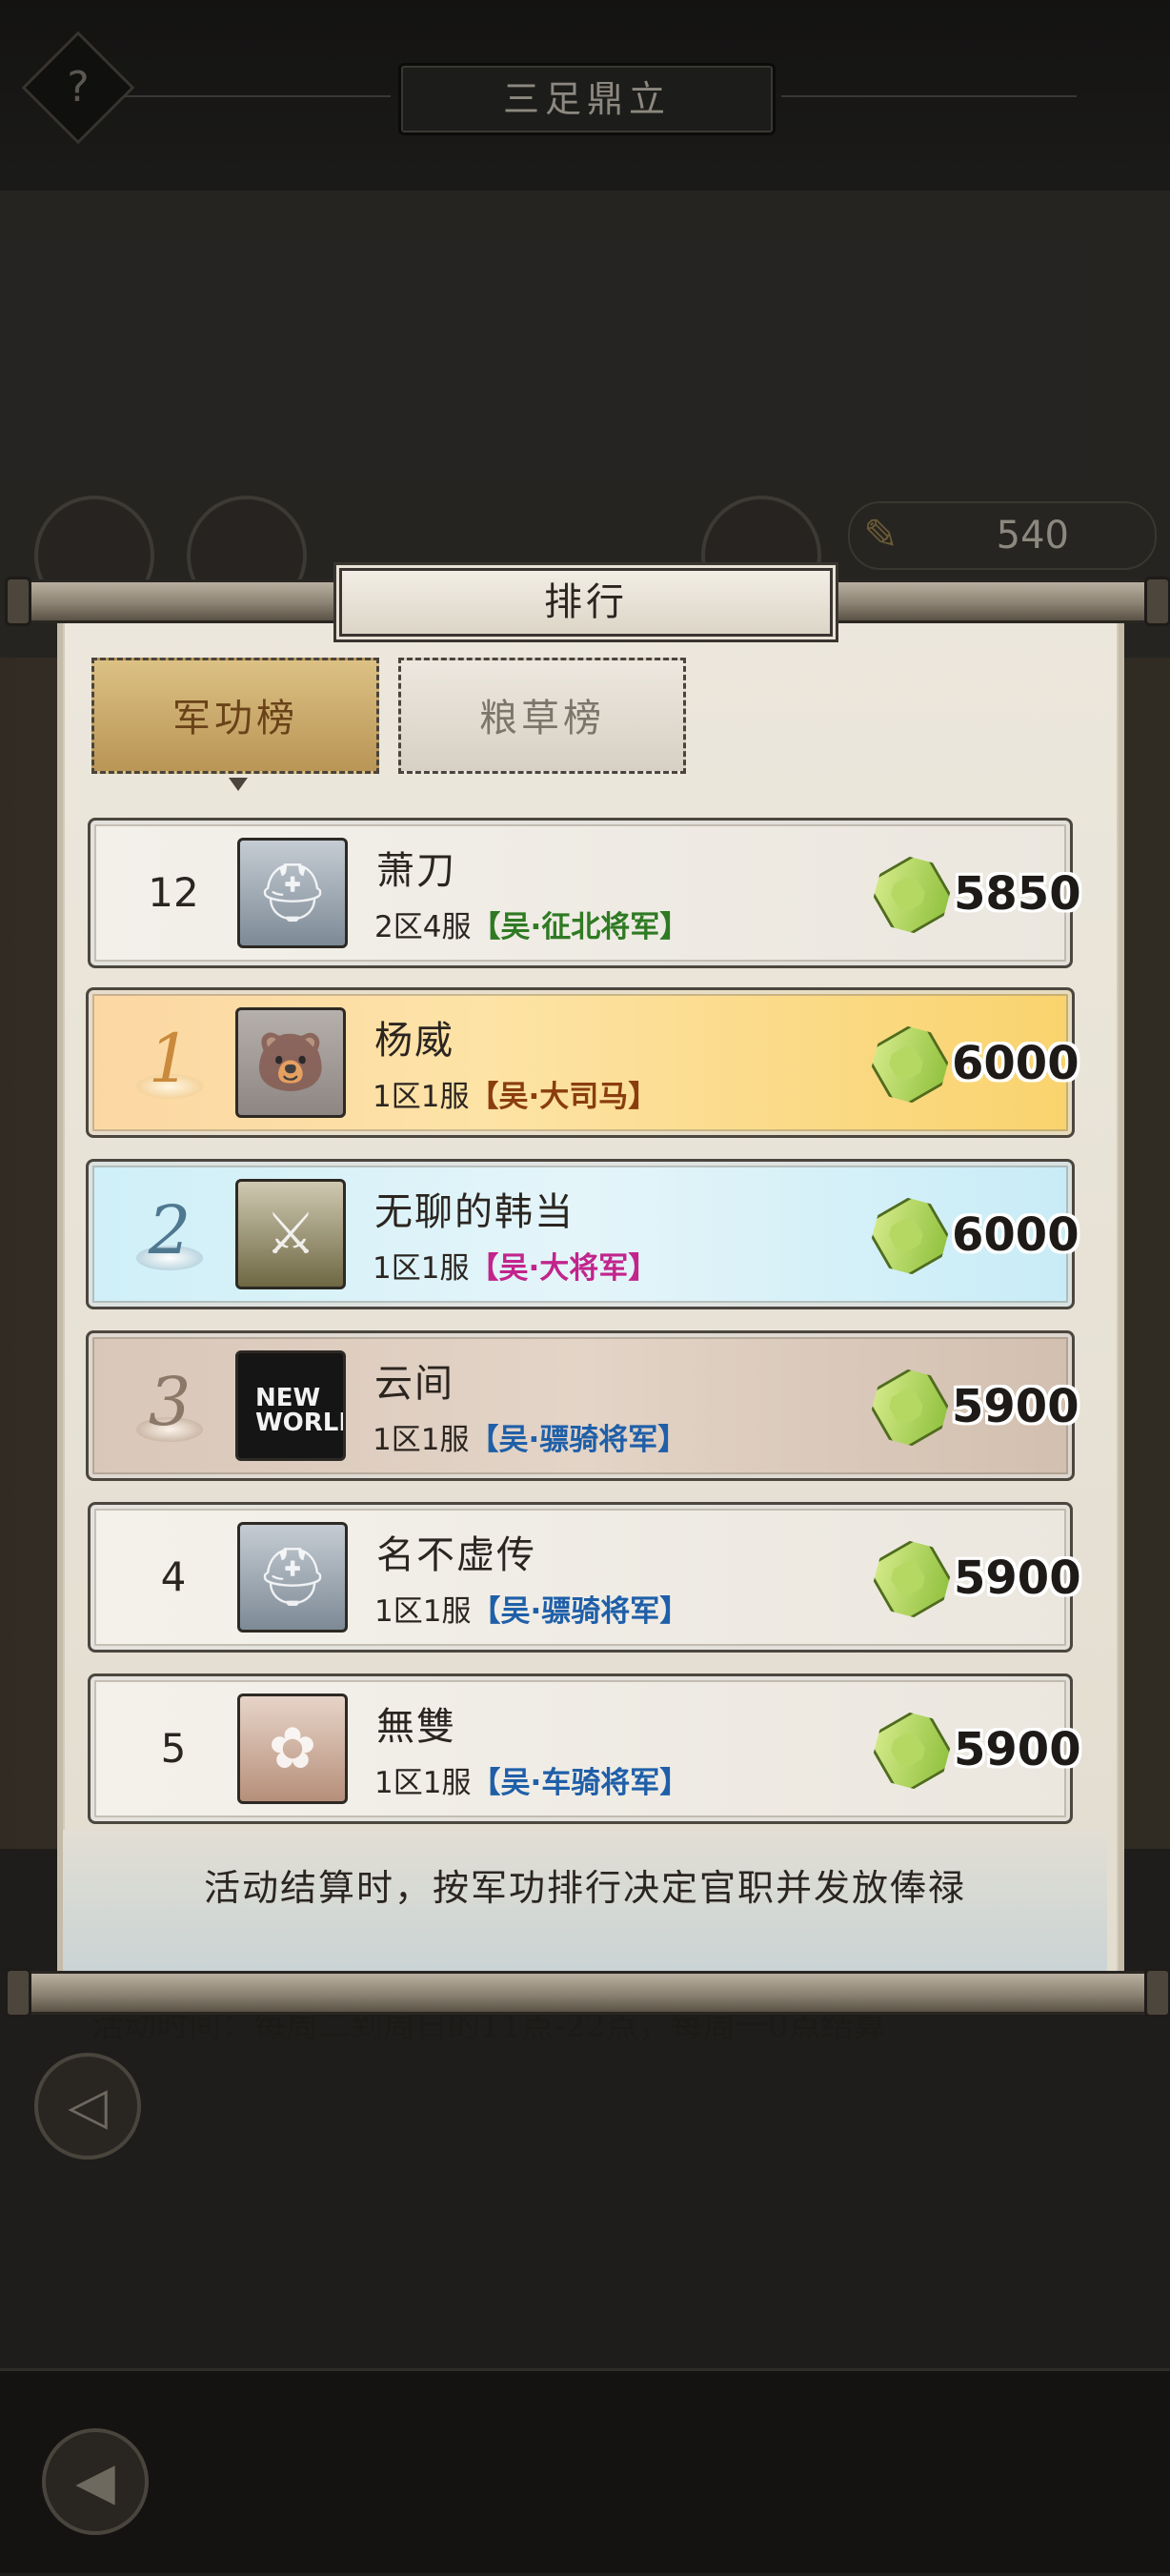 This screenshot has height=2576, width=1170. Describe the element at coordinates (586, 602) in the screenshot. I see `dialog-title: 排行` at that location.